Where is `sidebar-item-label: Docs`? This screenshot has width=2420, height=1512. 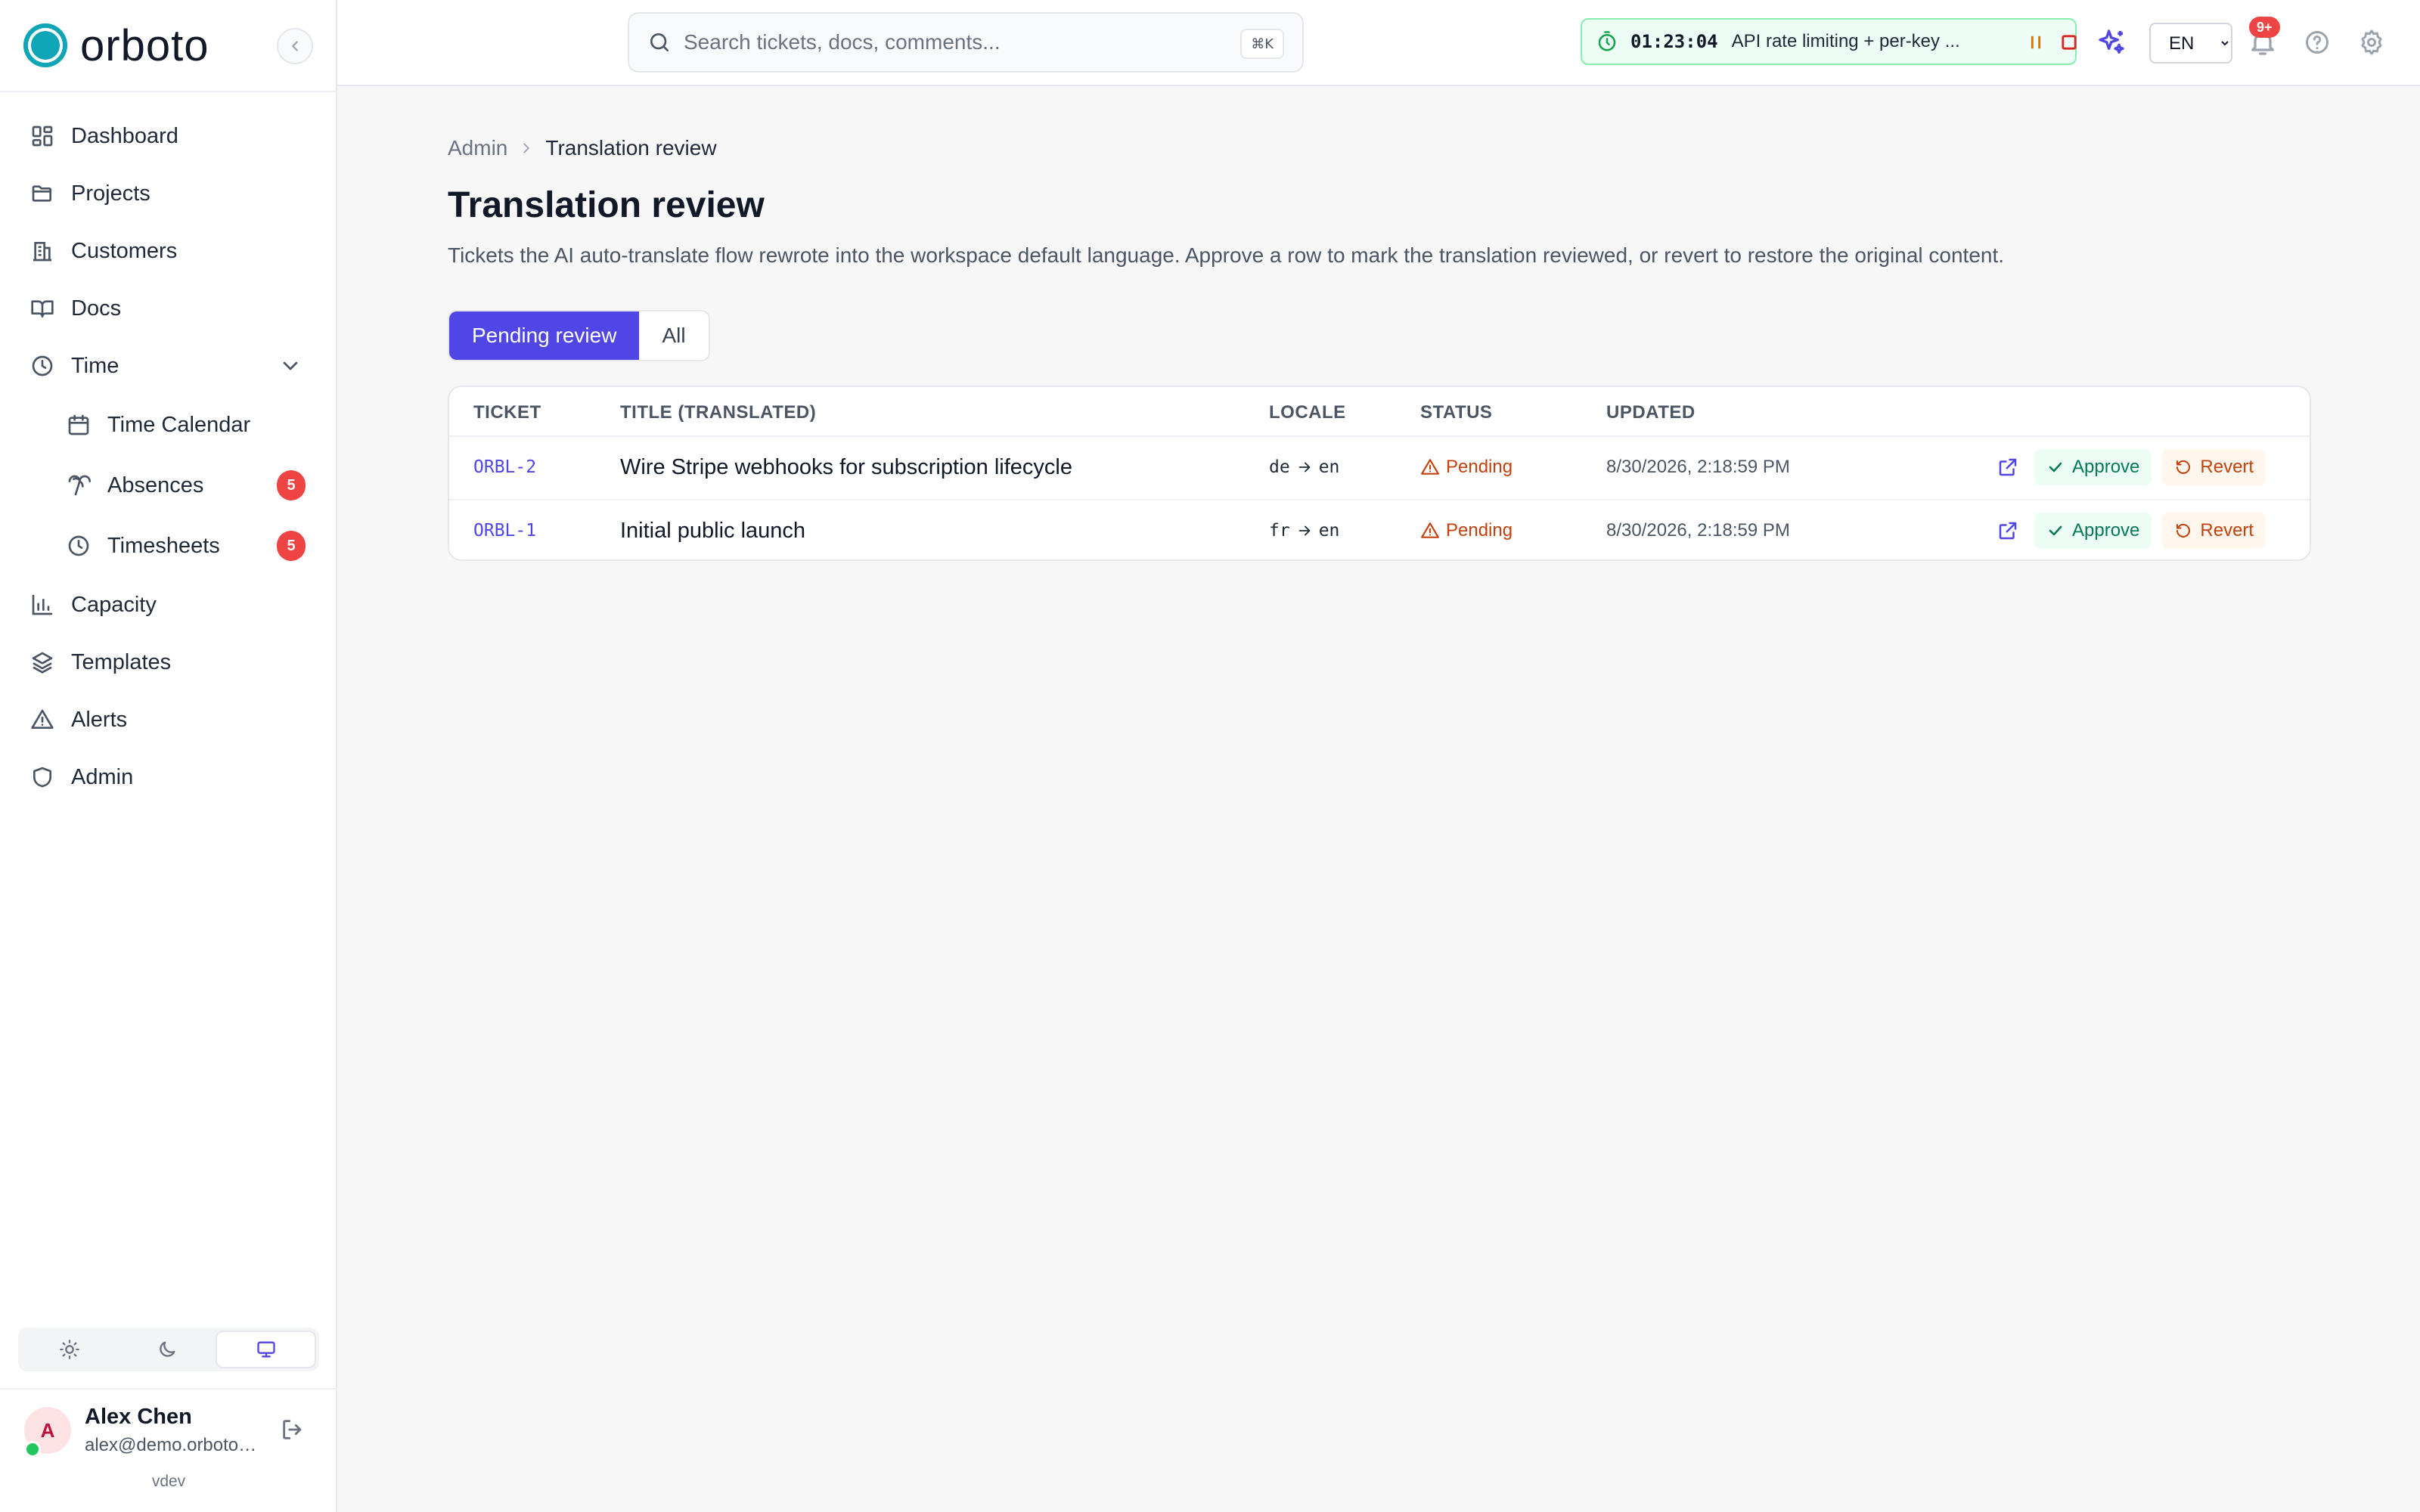 sidebar-item-label: Docs is located at coordinates (96, 308).